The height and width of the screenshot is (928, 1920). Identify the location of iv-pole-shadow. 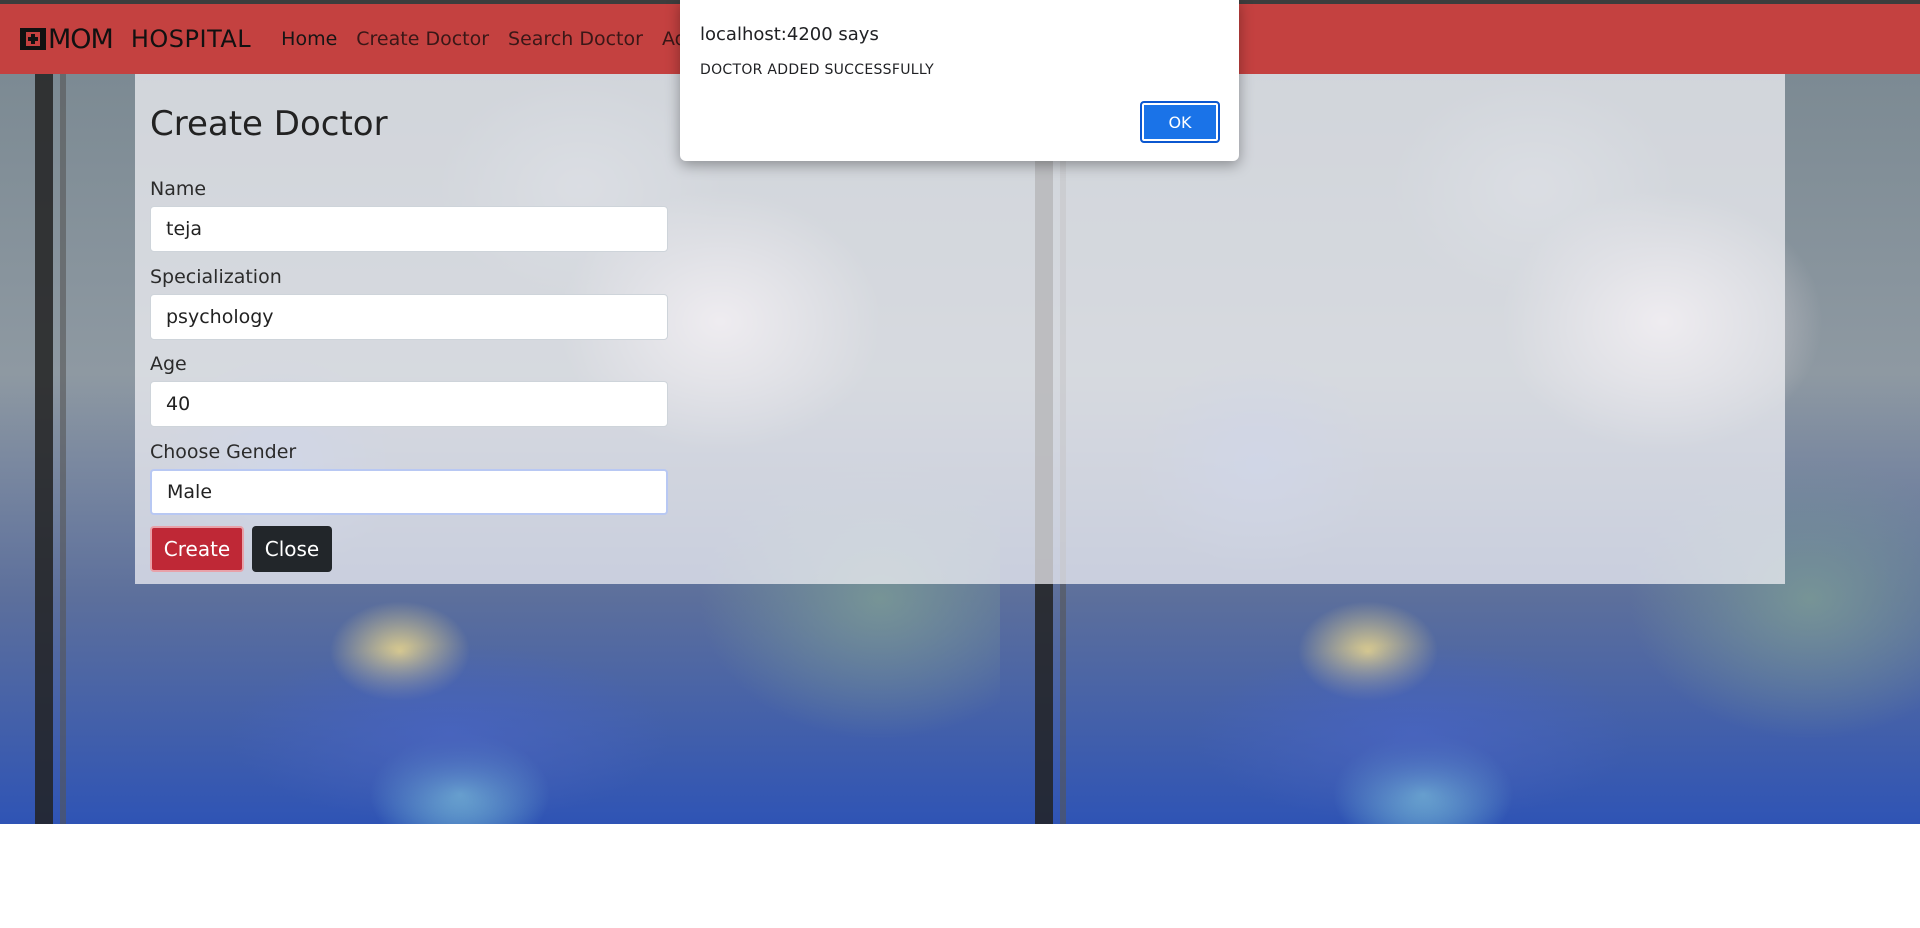
(63, 449).